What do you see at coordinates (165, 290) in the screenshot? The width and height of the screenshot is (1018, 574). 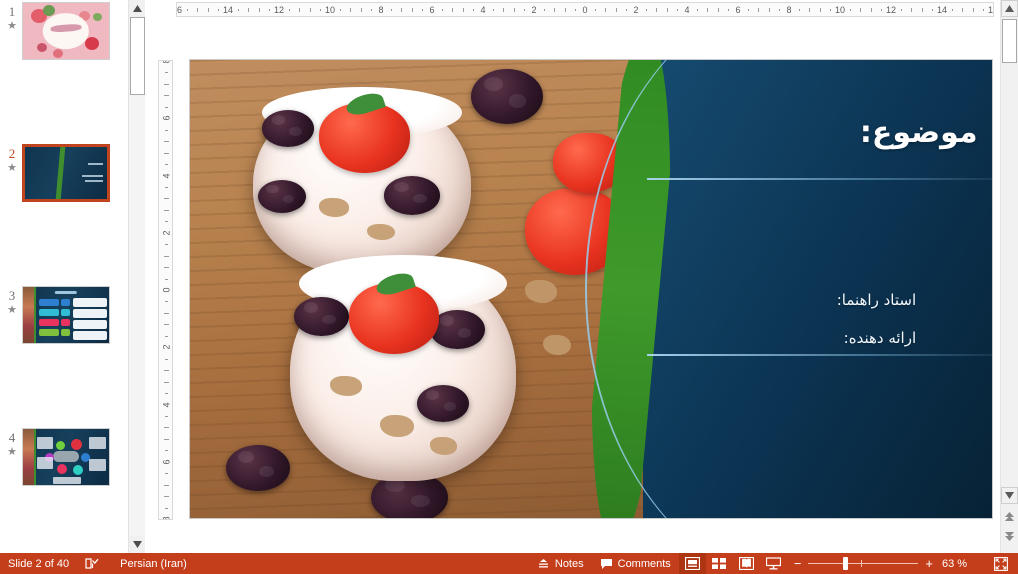 I see `vertical-ruler: 8 6 4 2 0 2 4 6 8` at bounding box center [165, 290].